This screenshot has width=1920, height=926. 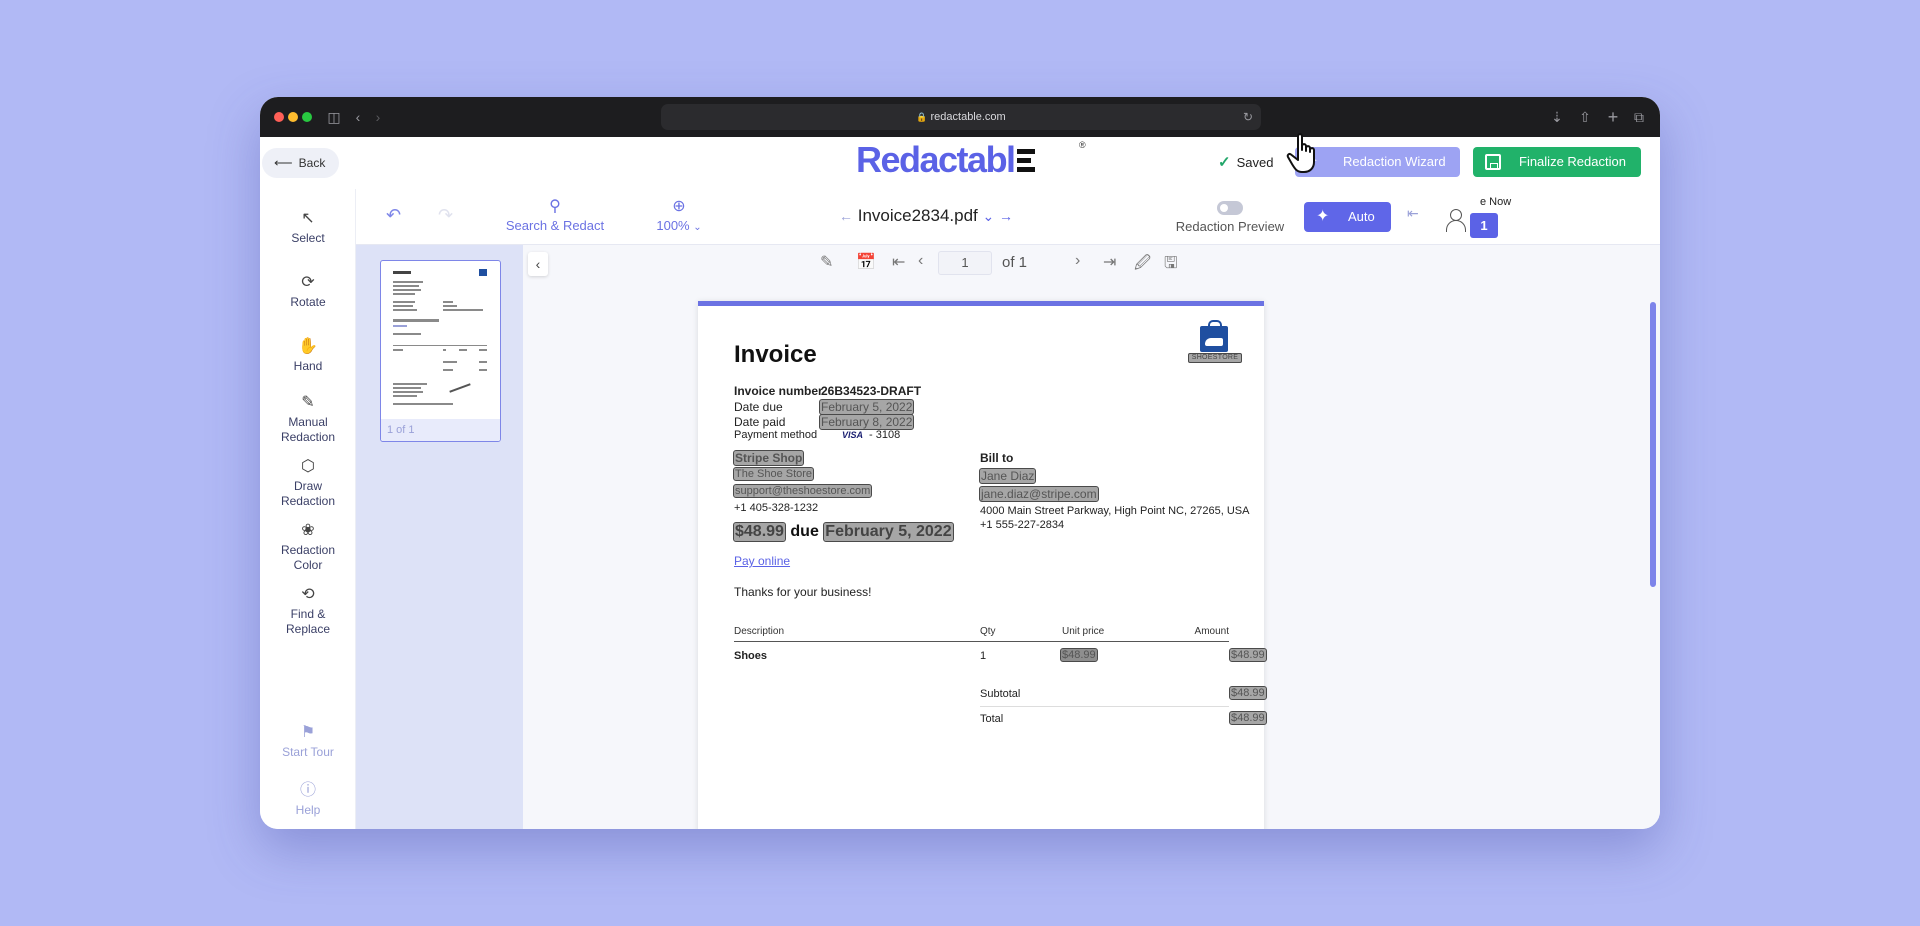 I want to click on payment-method-value: VISA - 3108, so click(x=871, y=435).